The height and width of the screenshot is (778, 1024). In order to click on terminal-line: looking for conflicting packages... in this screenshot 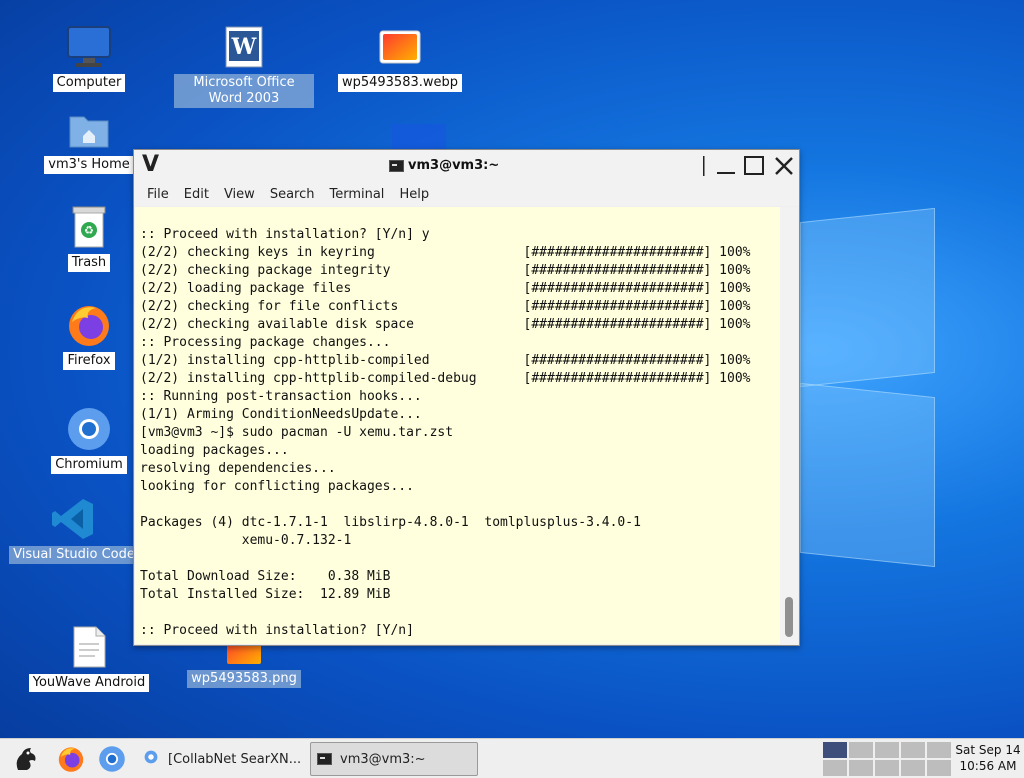, I will do `click(277, 486)`.